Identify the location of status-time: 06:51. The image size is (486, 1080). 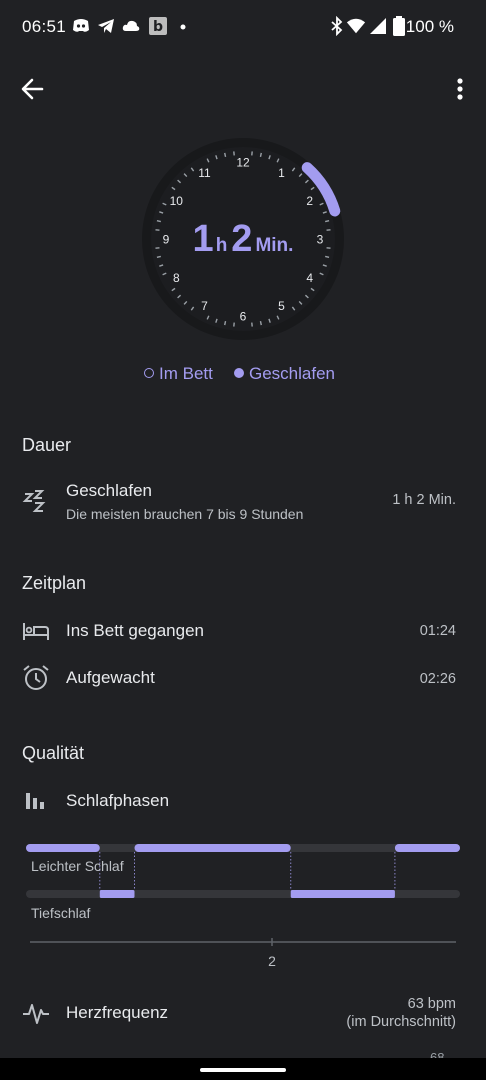
(44, 26).